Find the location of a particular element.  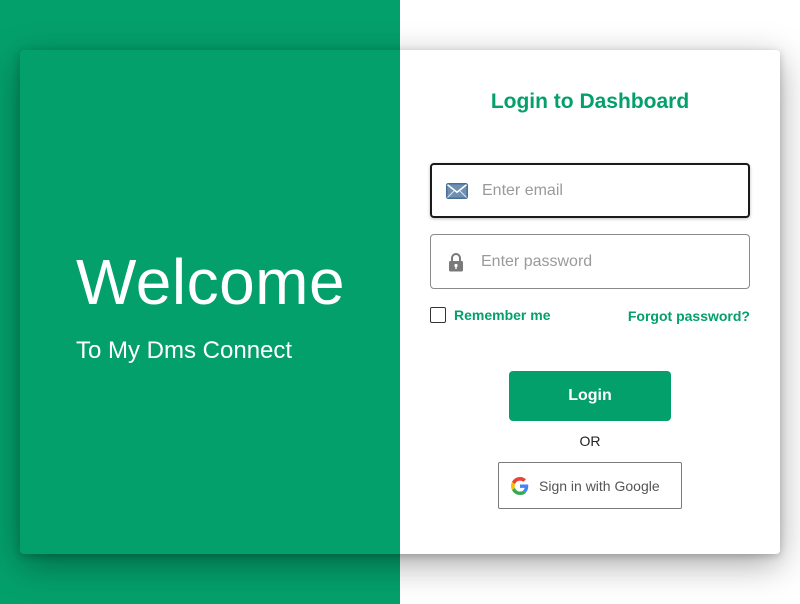

lock-icon is located at coordinates (456, 262).